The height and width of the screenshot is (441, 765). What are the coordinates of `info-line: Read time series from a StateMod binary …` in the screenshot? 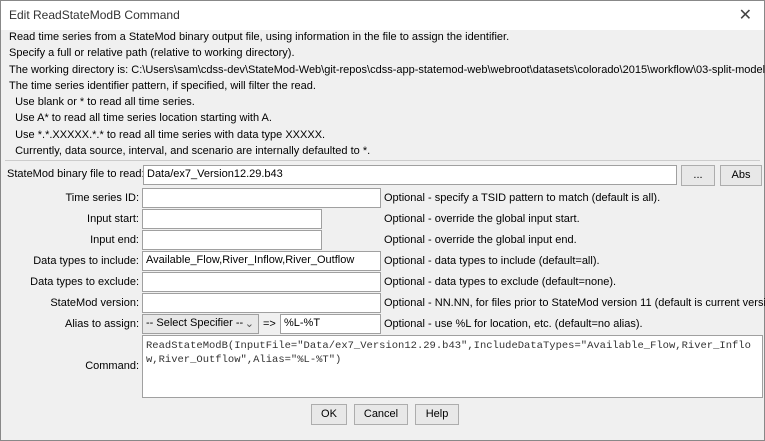 It's located at (259, 37).